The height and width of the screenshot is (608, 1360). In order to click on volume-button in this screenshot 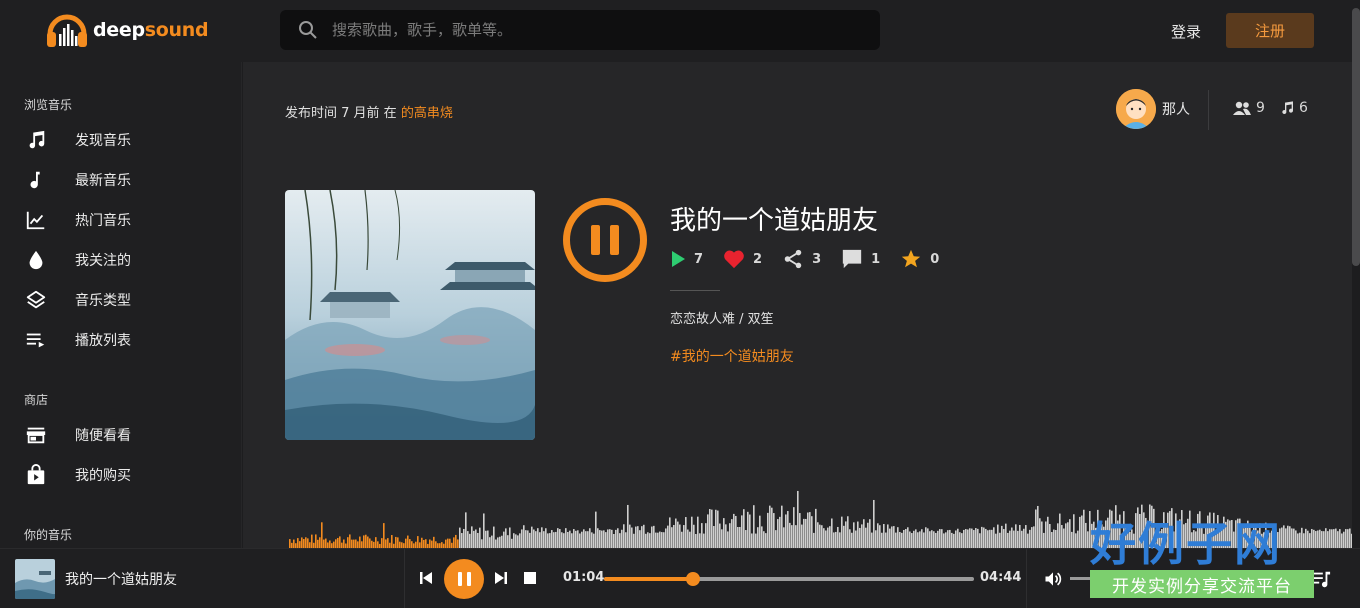, I will do `click(1053, 579)`.